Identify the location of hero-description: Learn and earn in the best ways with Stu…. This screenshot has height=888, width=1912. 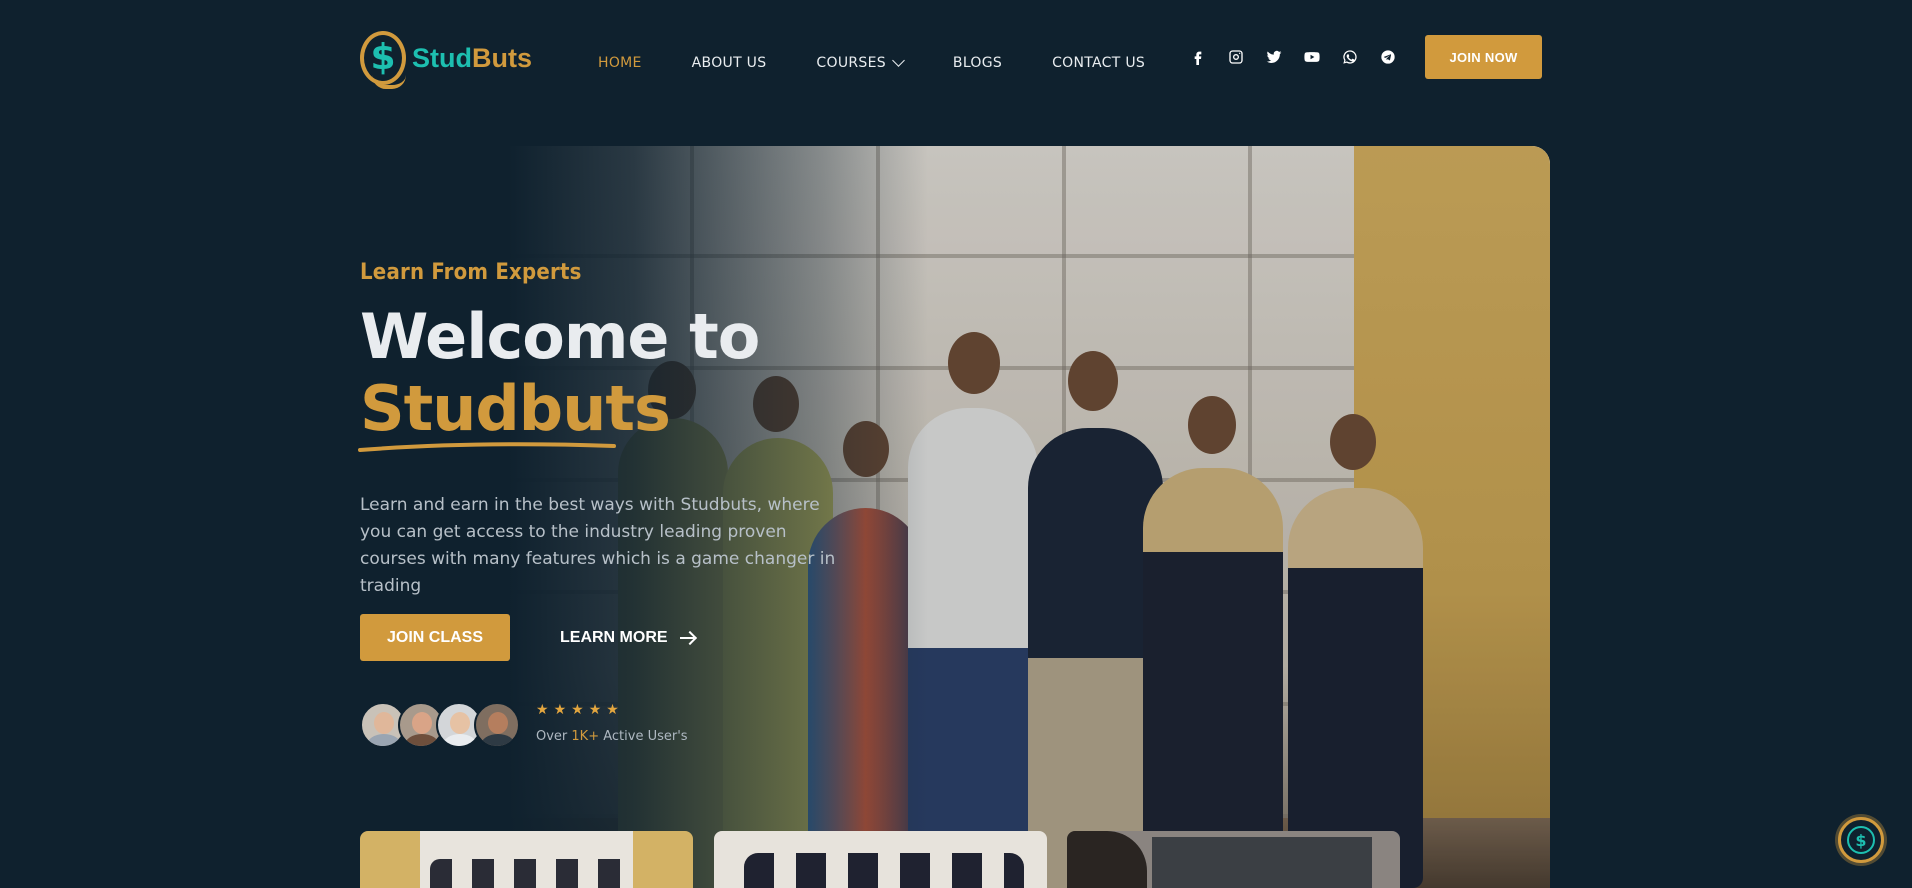
(598, 545).